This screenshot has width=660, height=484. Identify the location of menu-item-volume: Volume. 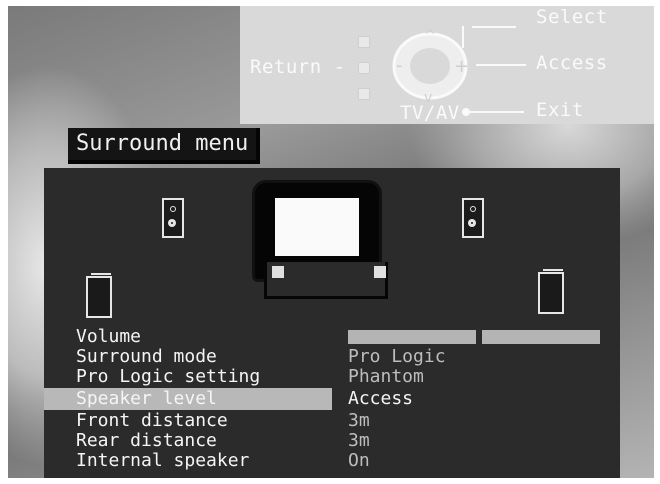
(332, 337).